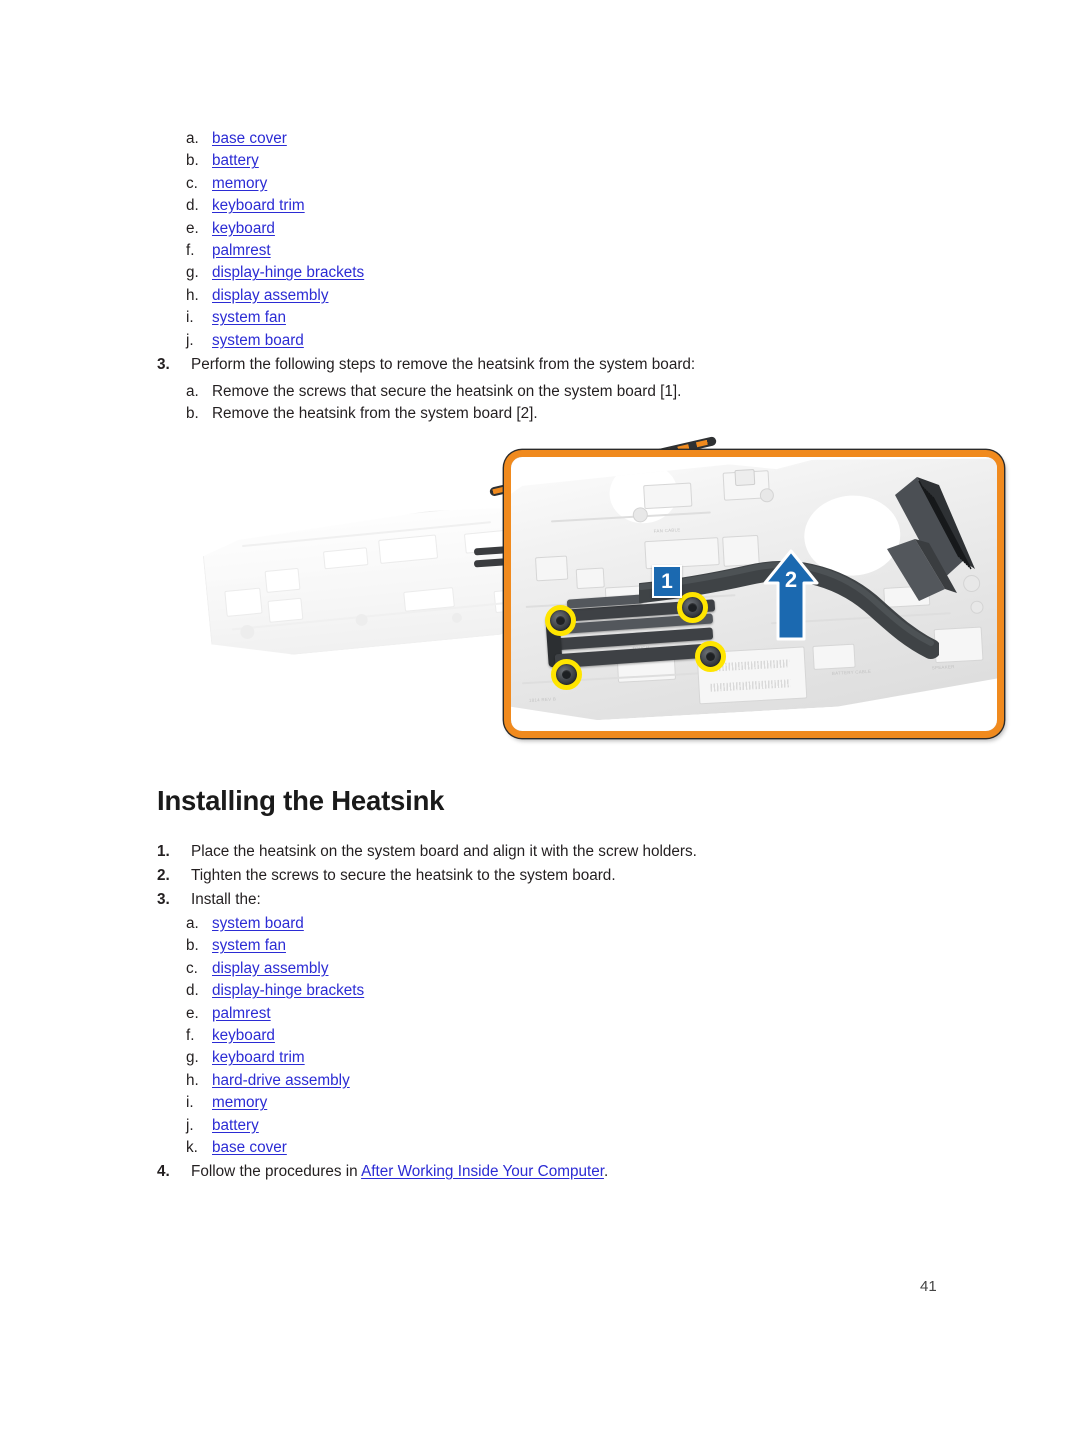  I want to click on board-pad, so click(767, 495).